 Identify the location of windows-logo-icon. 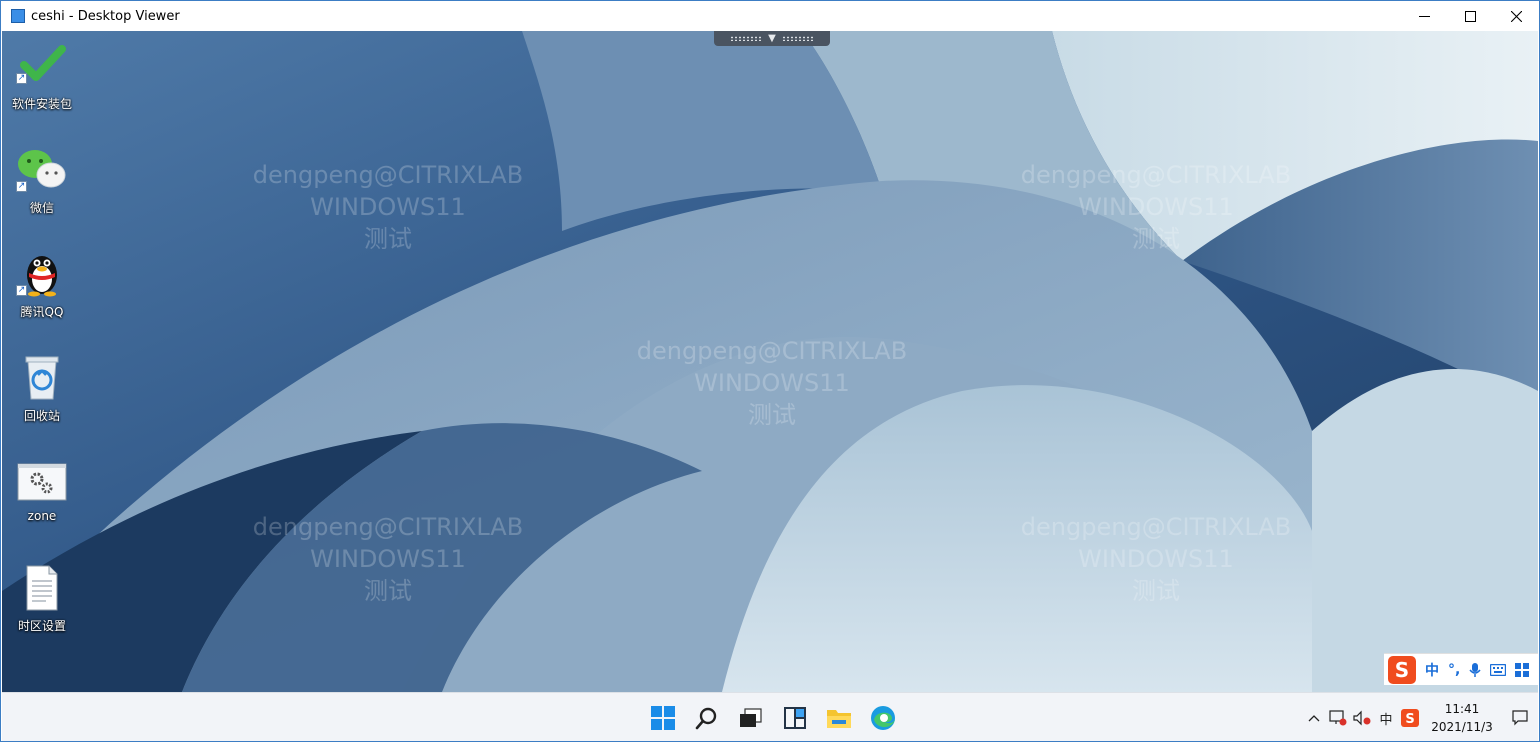
(663, 718).